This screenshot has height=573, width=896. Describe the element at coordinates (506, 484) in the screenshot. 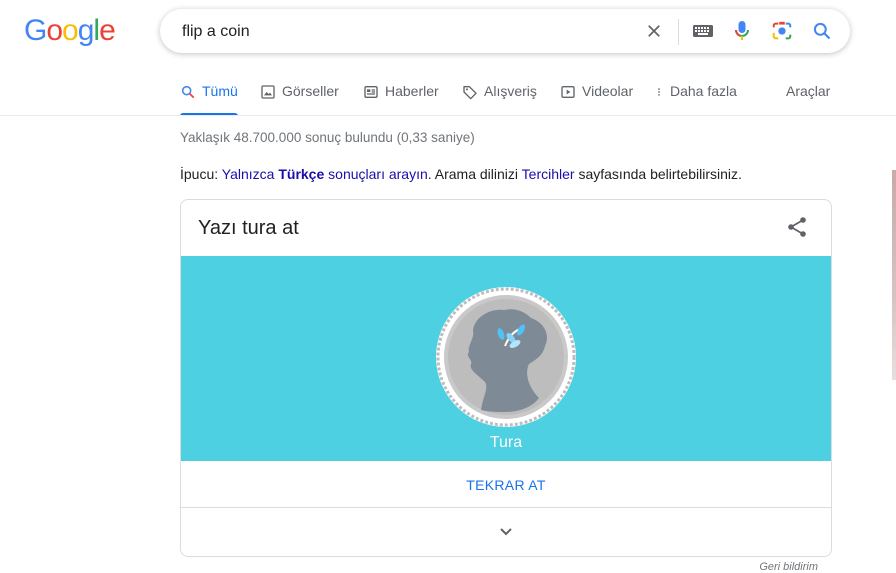

I see `flip-again-button: TEKRAR AT` at that location.